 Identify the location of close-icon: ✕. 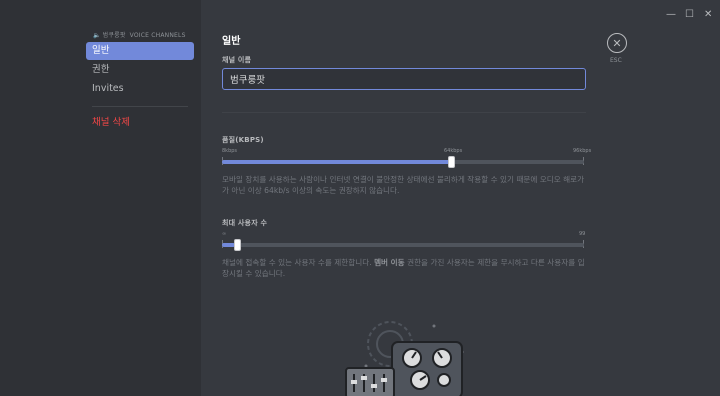
(617, 43).